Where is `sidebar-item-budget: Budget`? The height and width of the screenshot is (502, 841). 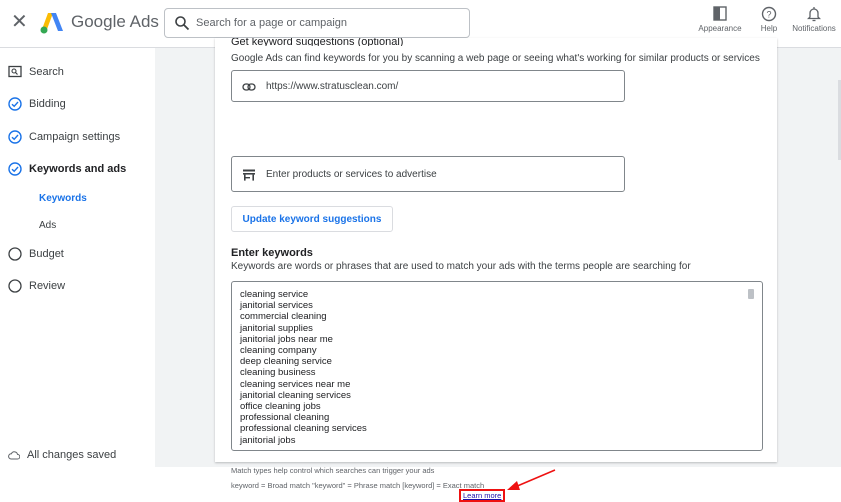
sidebar-item-budget: Budget is located at coordinates (36, 254).